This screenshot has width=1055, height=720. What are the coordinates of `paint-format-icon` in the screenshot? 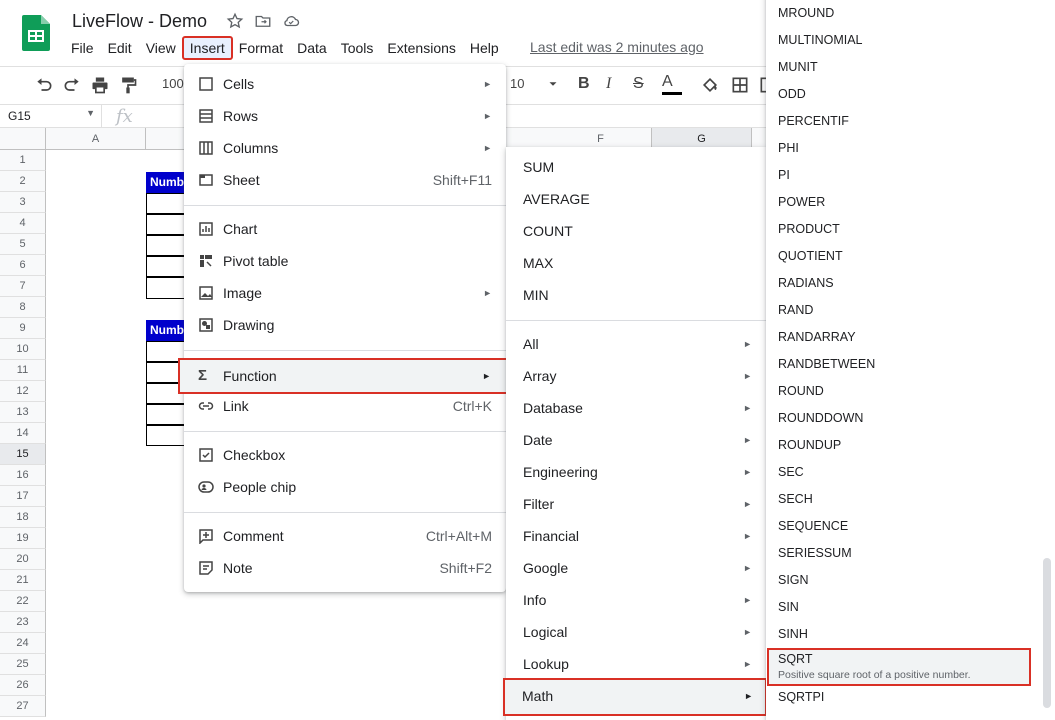 It's located at (128, 85).